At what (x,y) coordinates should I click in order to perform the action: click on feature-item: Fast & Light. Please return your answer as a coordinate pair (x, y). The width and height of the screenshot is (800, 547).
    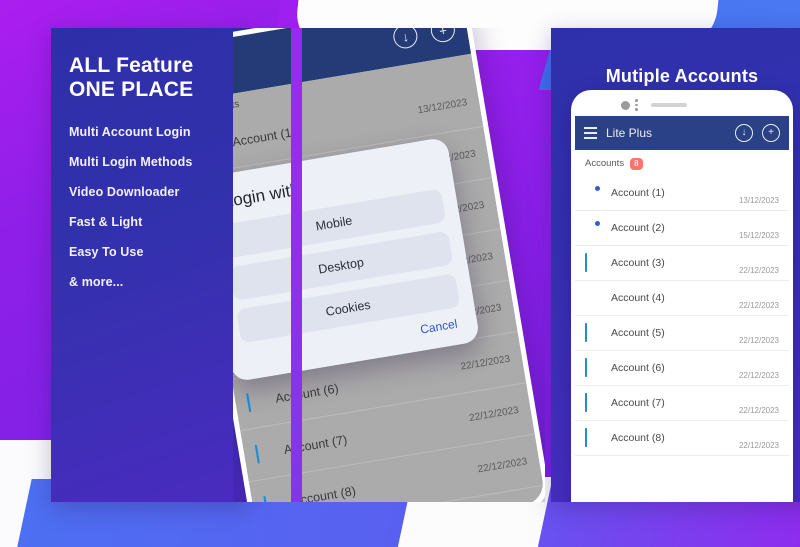
    Looking at the image, I should click on (106, 221).